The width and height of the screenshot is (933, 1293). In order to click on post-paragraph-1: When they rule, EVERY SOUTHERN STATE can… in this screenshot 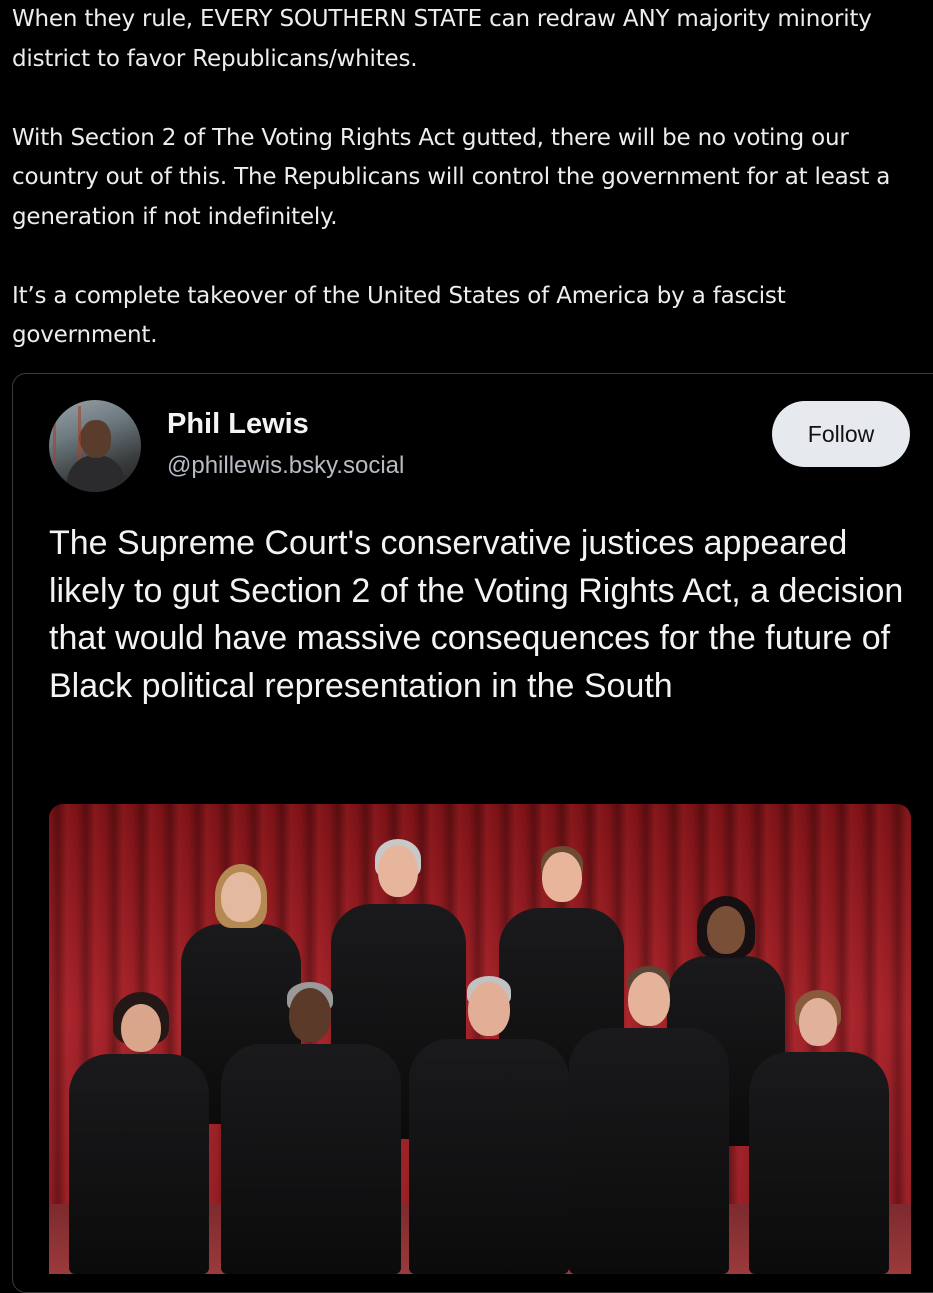, I will do `click(442, 39)`.